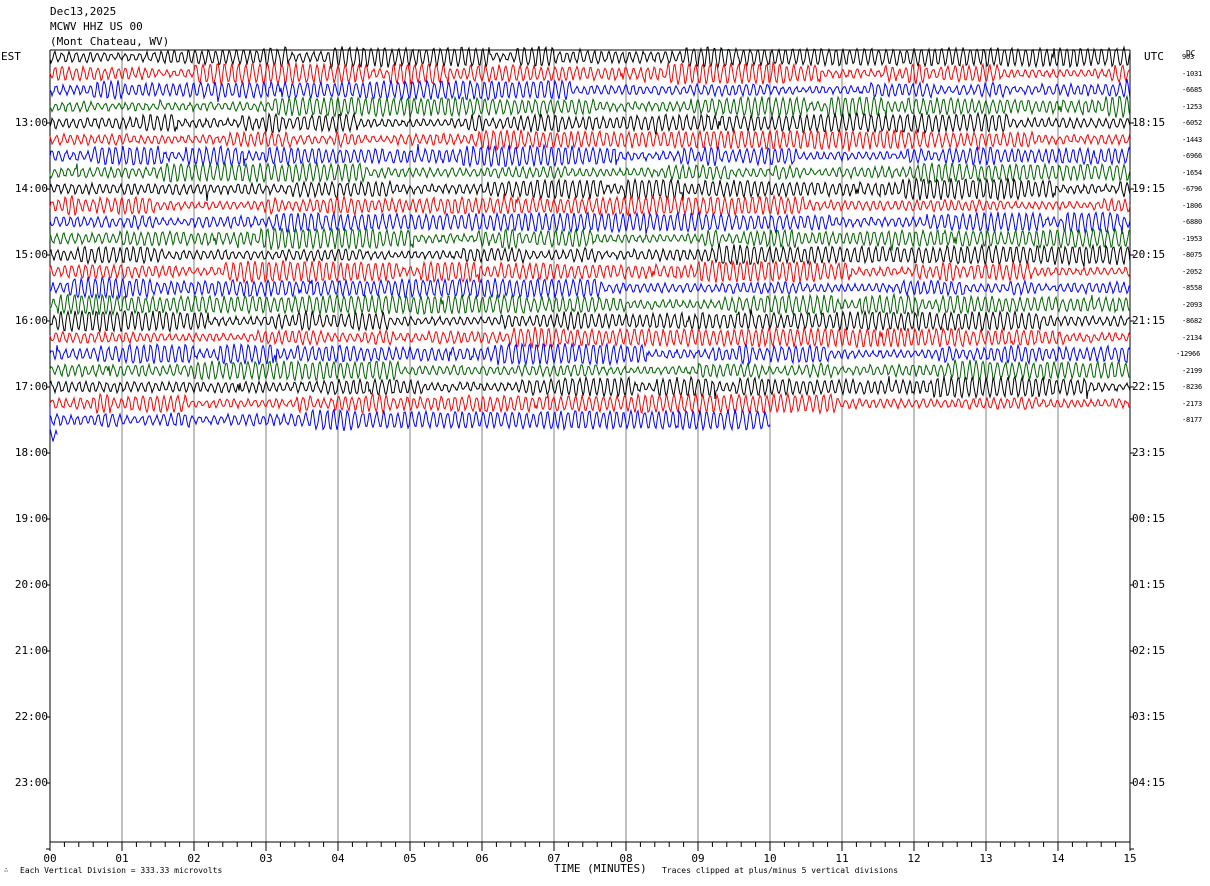  What do you see at coordinates (31, 716) in the screenshot?
I see `left-hour-label: 22:00` at bounding box center [31, 716].